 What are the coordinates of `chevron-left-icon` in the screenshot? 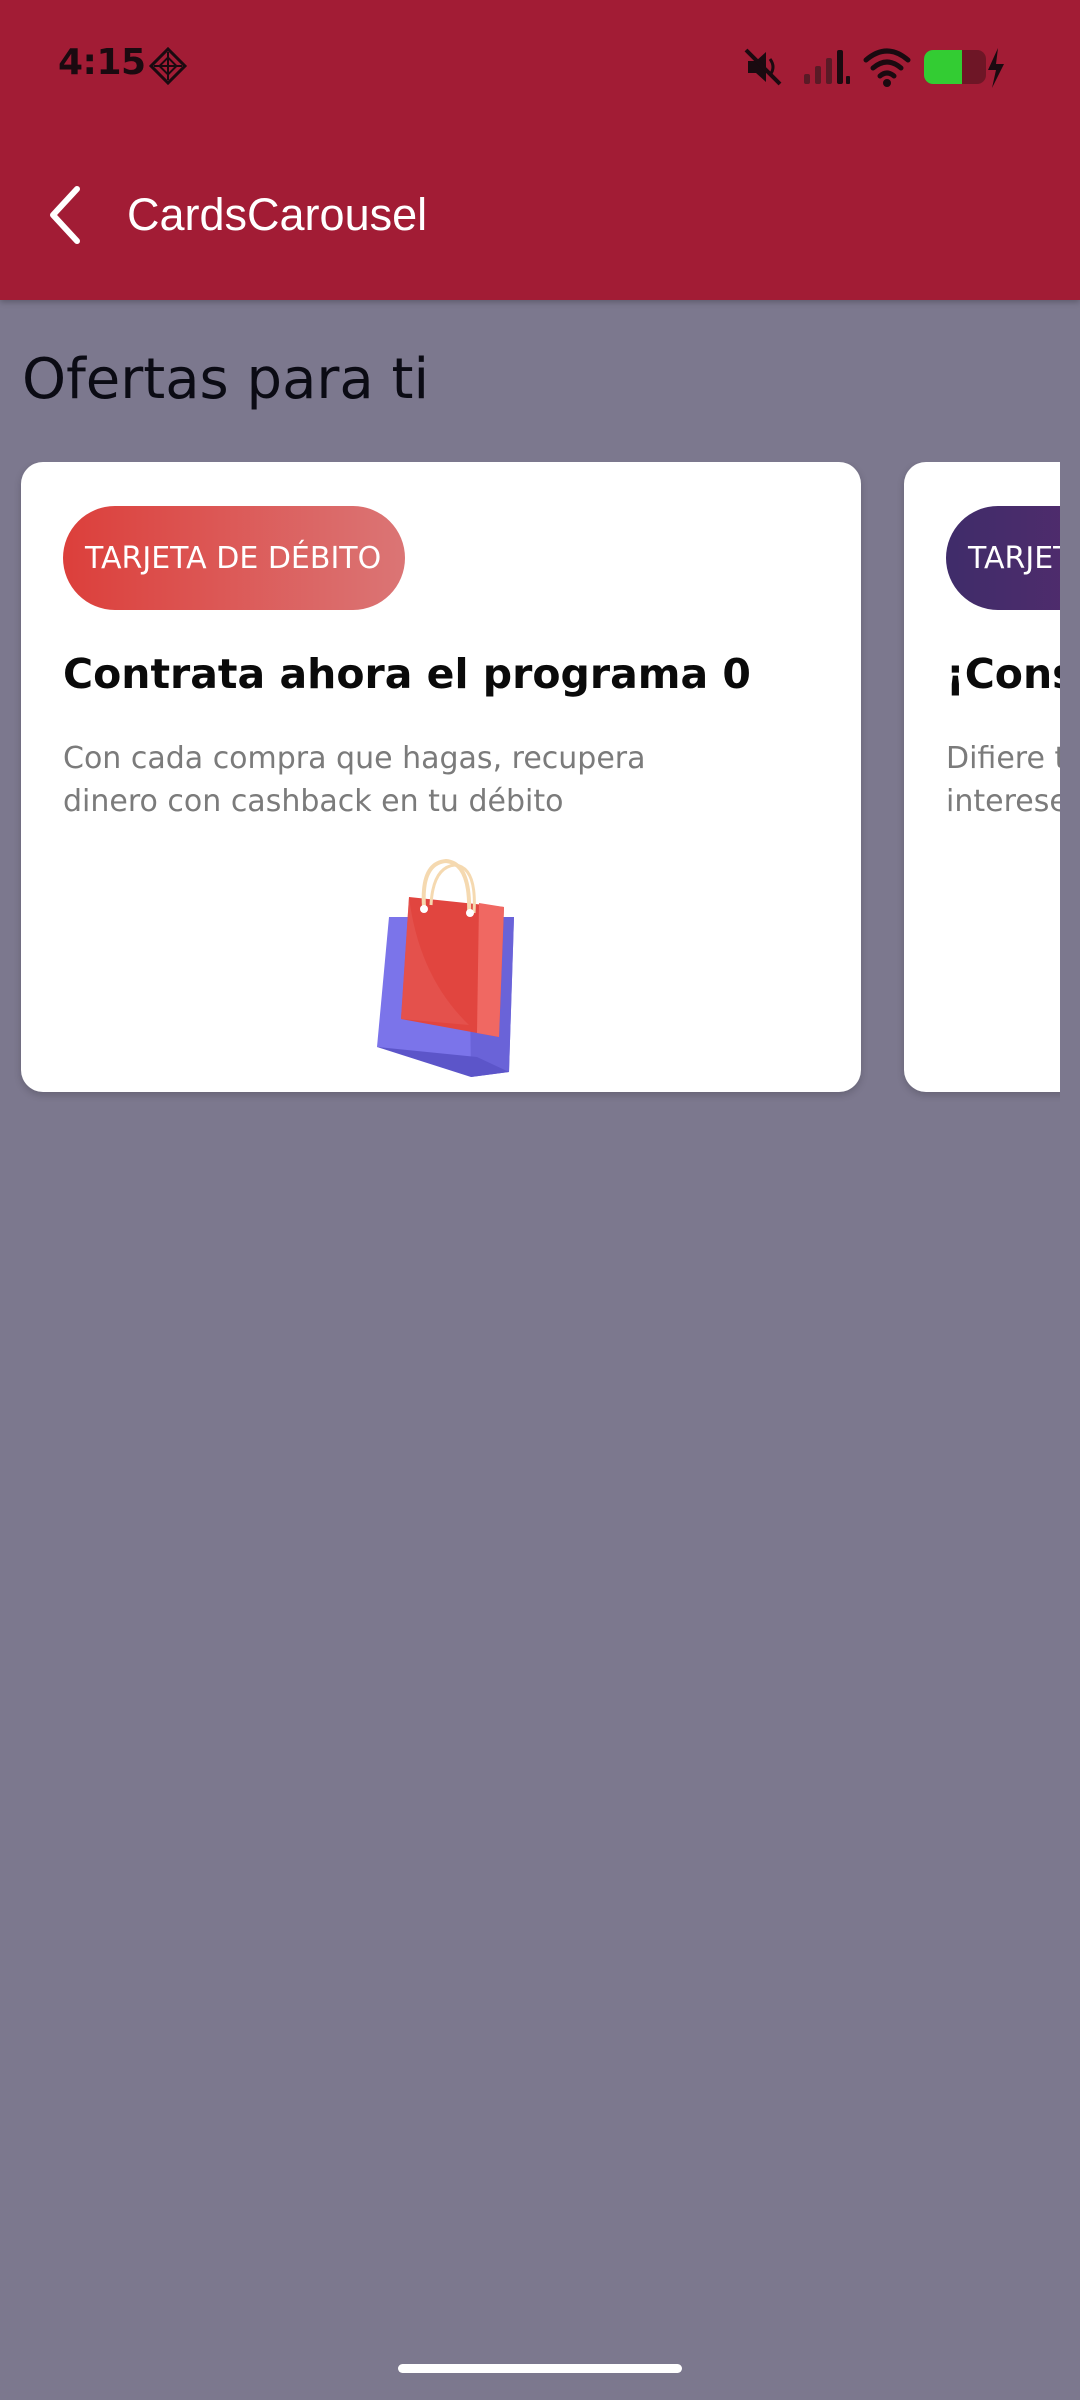 It's located at (65, 215).